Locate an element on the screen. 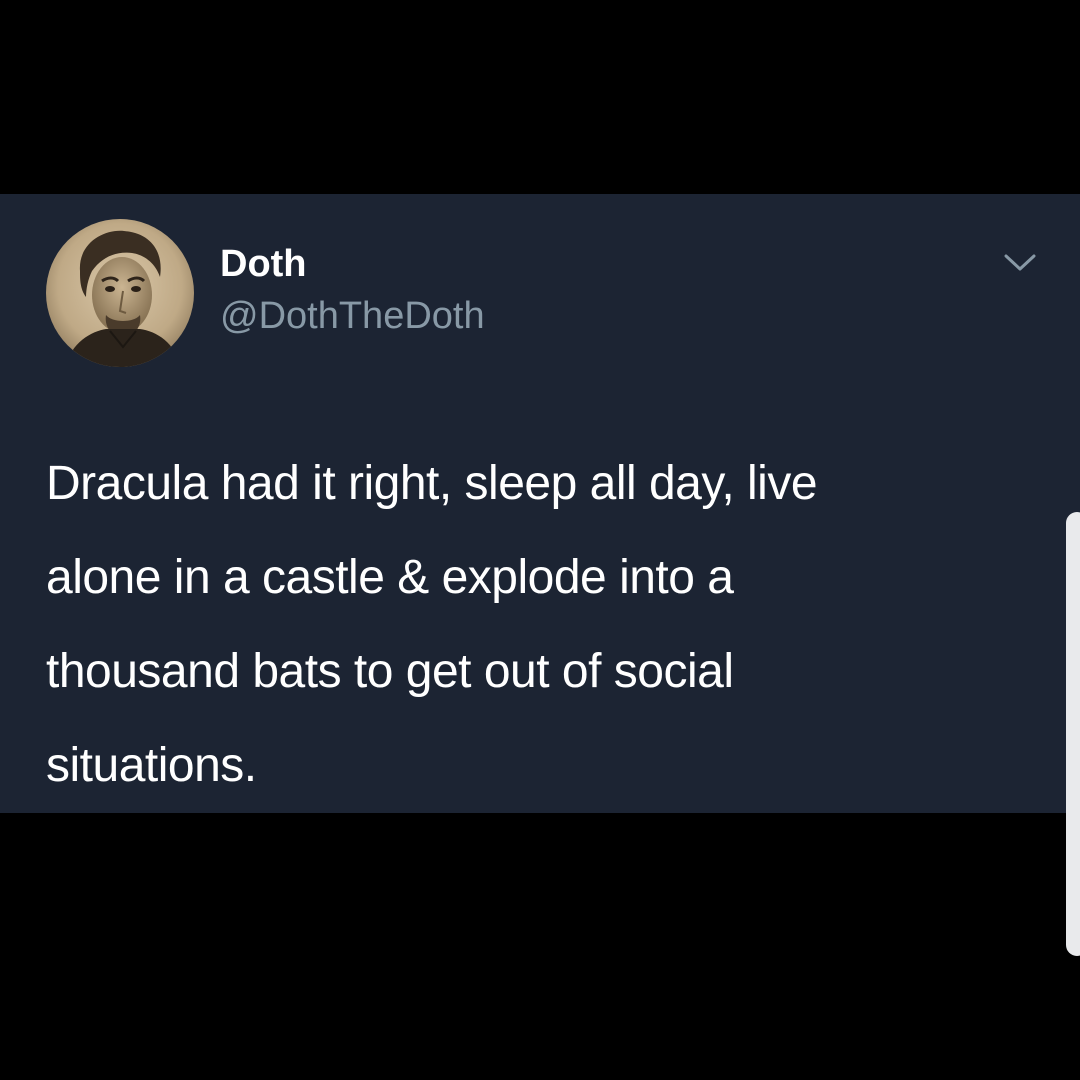  portrait-avatar-image is located at coordinates (120, 293).